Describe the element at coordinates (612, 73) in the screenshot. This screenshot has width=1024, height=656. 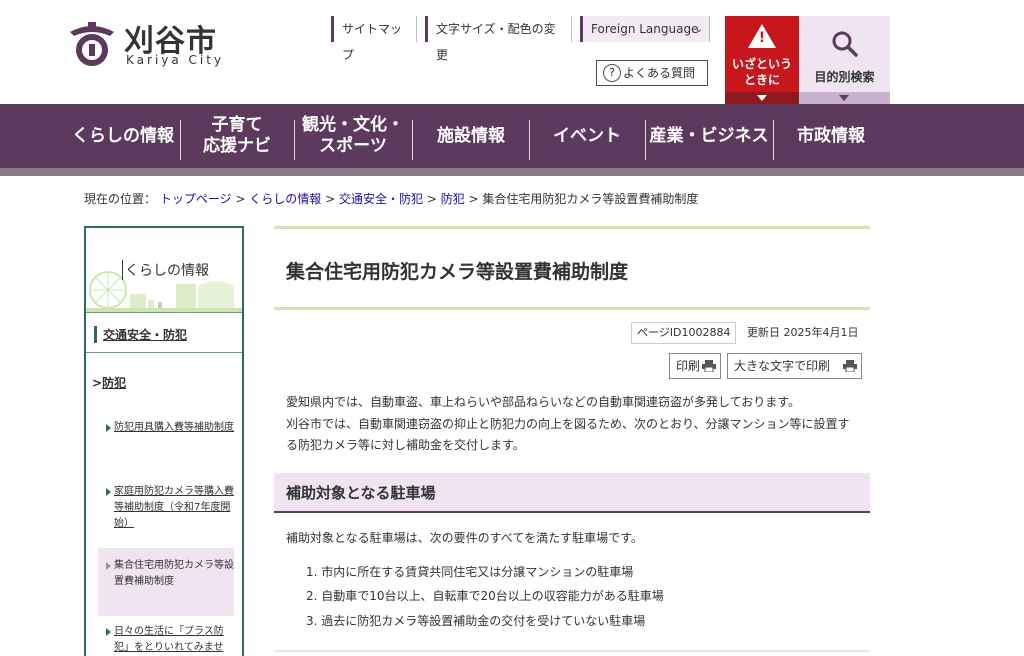
I see `question-icon: ?` at that location.